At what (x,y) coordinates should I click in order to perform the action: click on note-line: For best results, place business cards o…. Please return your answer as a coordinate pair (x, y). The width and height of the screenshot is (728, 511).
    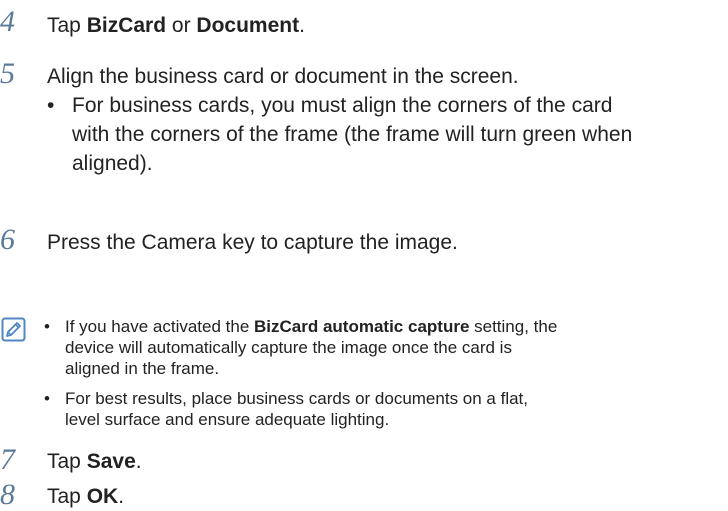
    Looking at the image, I should click on (297, 398).